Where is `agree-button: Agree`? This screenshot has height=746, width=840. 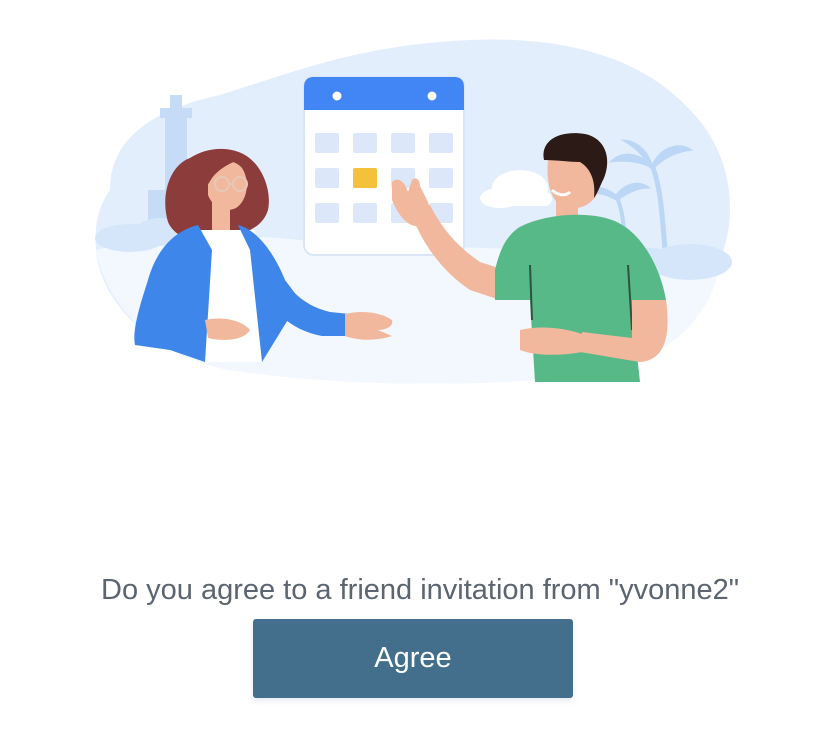 agree-button: Agree is located at coordinates (413, 658).